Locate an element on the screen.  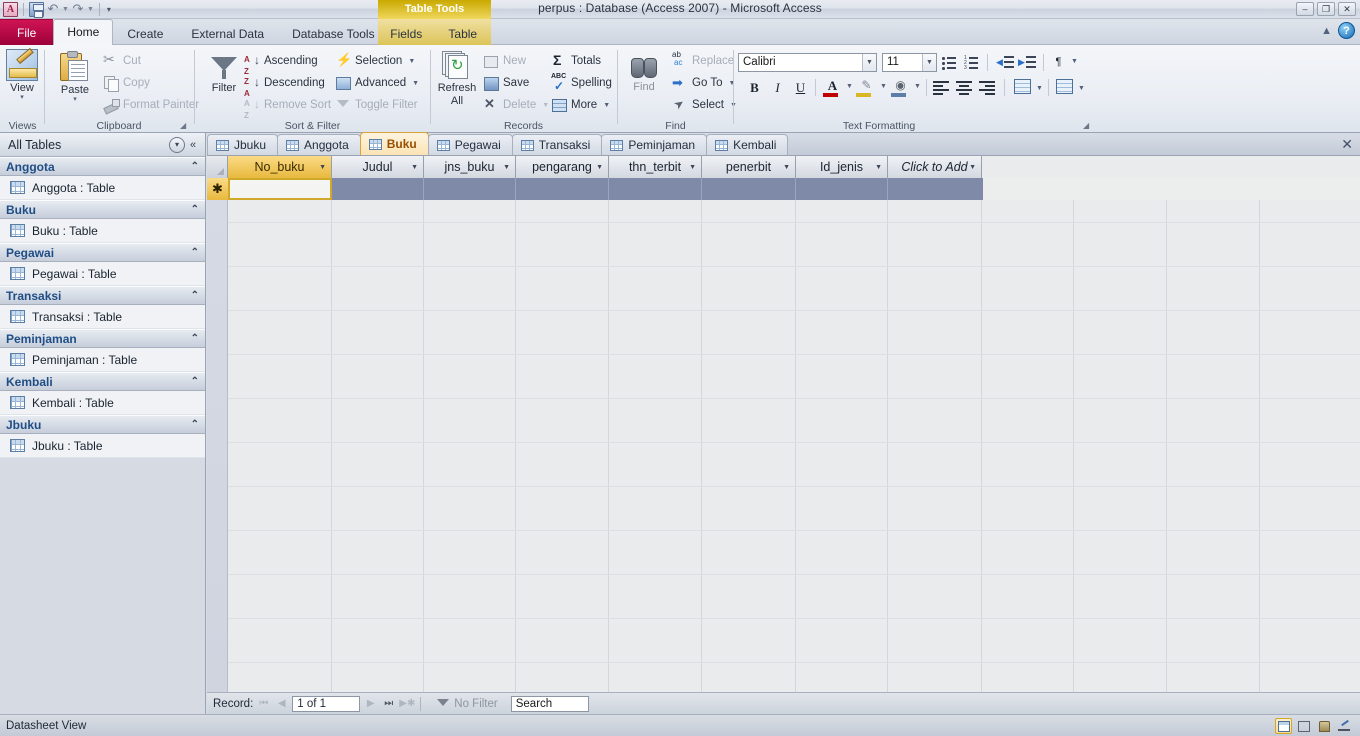
search-input: Search is located at coordinates (549, 703).